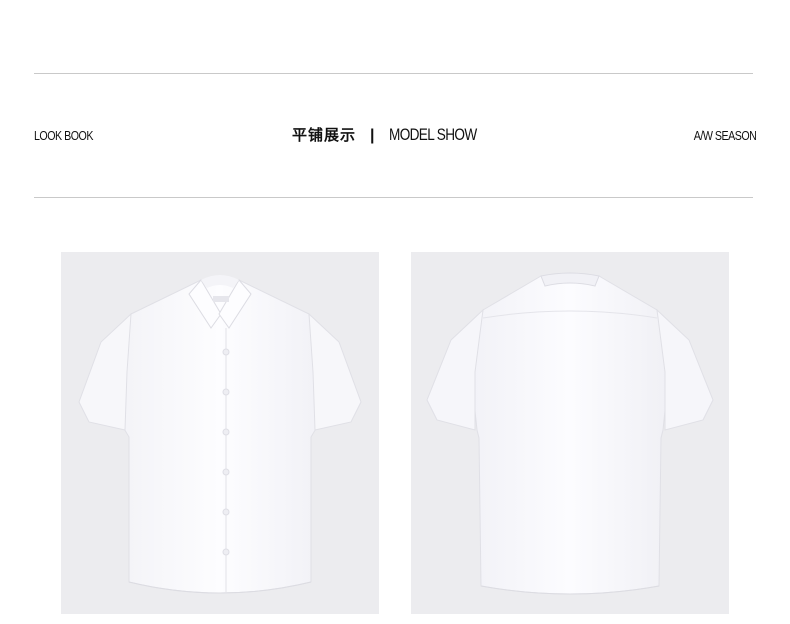 This screenshot has height=624, width=790. I want to click on title-chinese: 平铺展示, so click(324, 135).